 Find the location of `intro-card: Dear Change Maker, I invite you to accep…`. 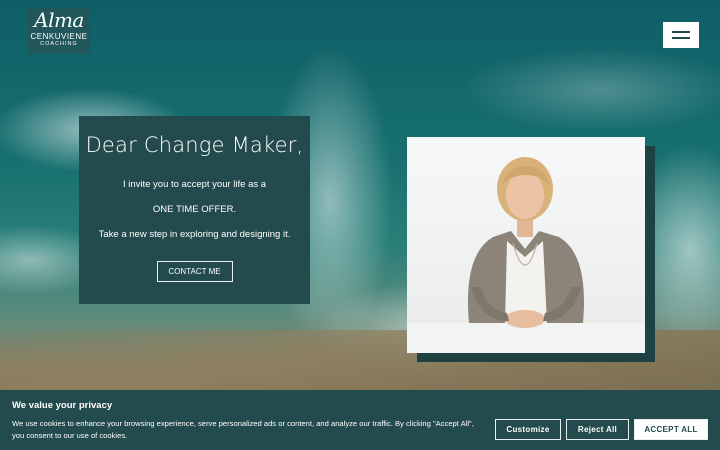

intro-card: Dear Change Maker, I invite you to accep… is located at coordinates (194, 210).